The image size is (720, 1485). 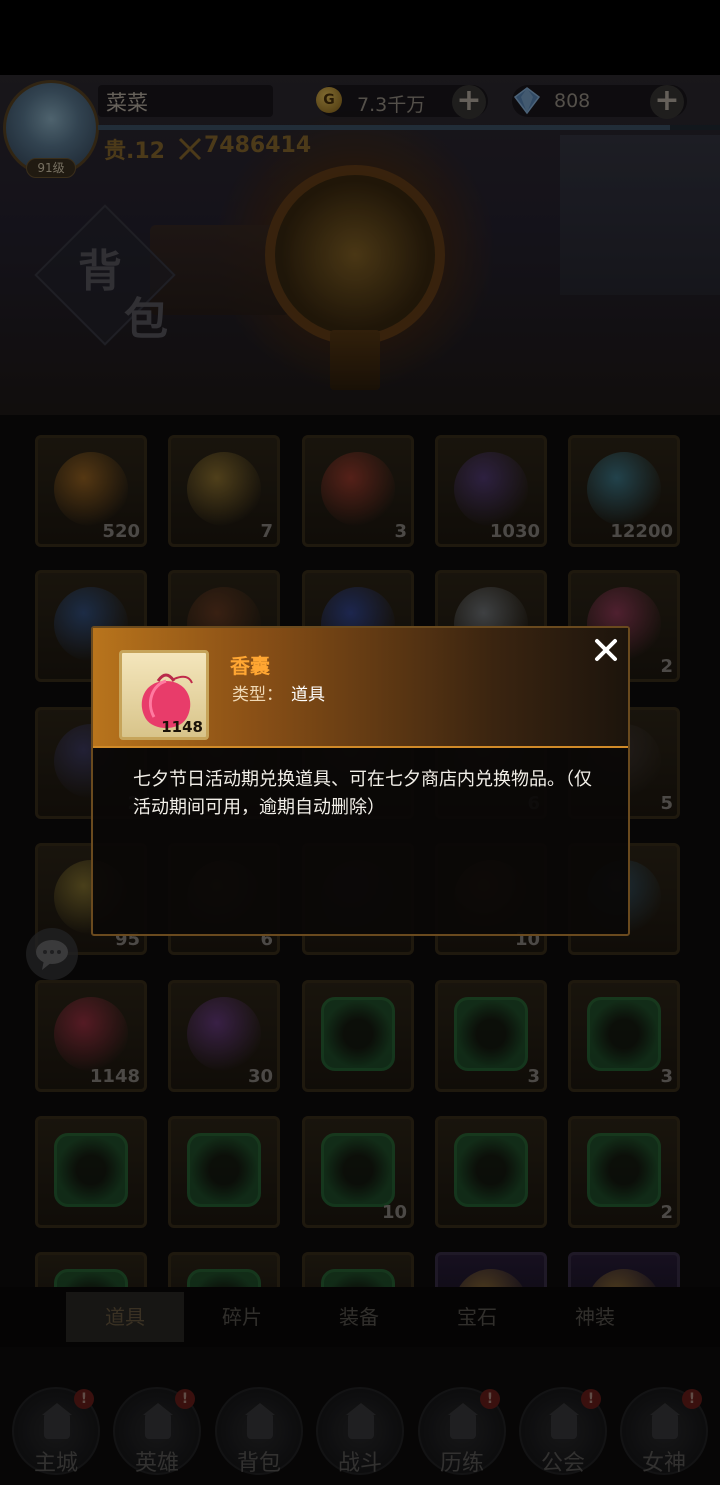 I want to click on background-globe-stand, so click(x=355, y=360).